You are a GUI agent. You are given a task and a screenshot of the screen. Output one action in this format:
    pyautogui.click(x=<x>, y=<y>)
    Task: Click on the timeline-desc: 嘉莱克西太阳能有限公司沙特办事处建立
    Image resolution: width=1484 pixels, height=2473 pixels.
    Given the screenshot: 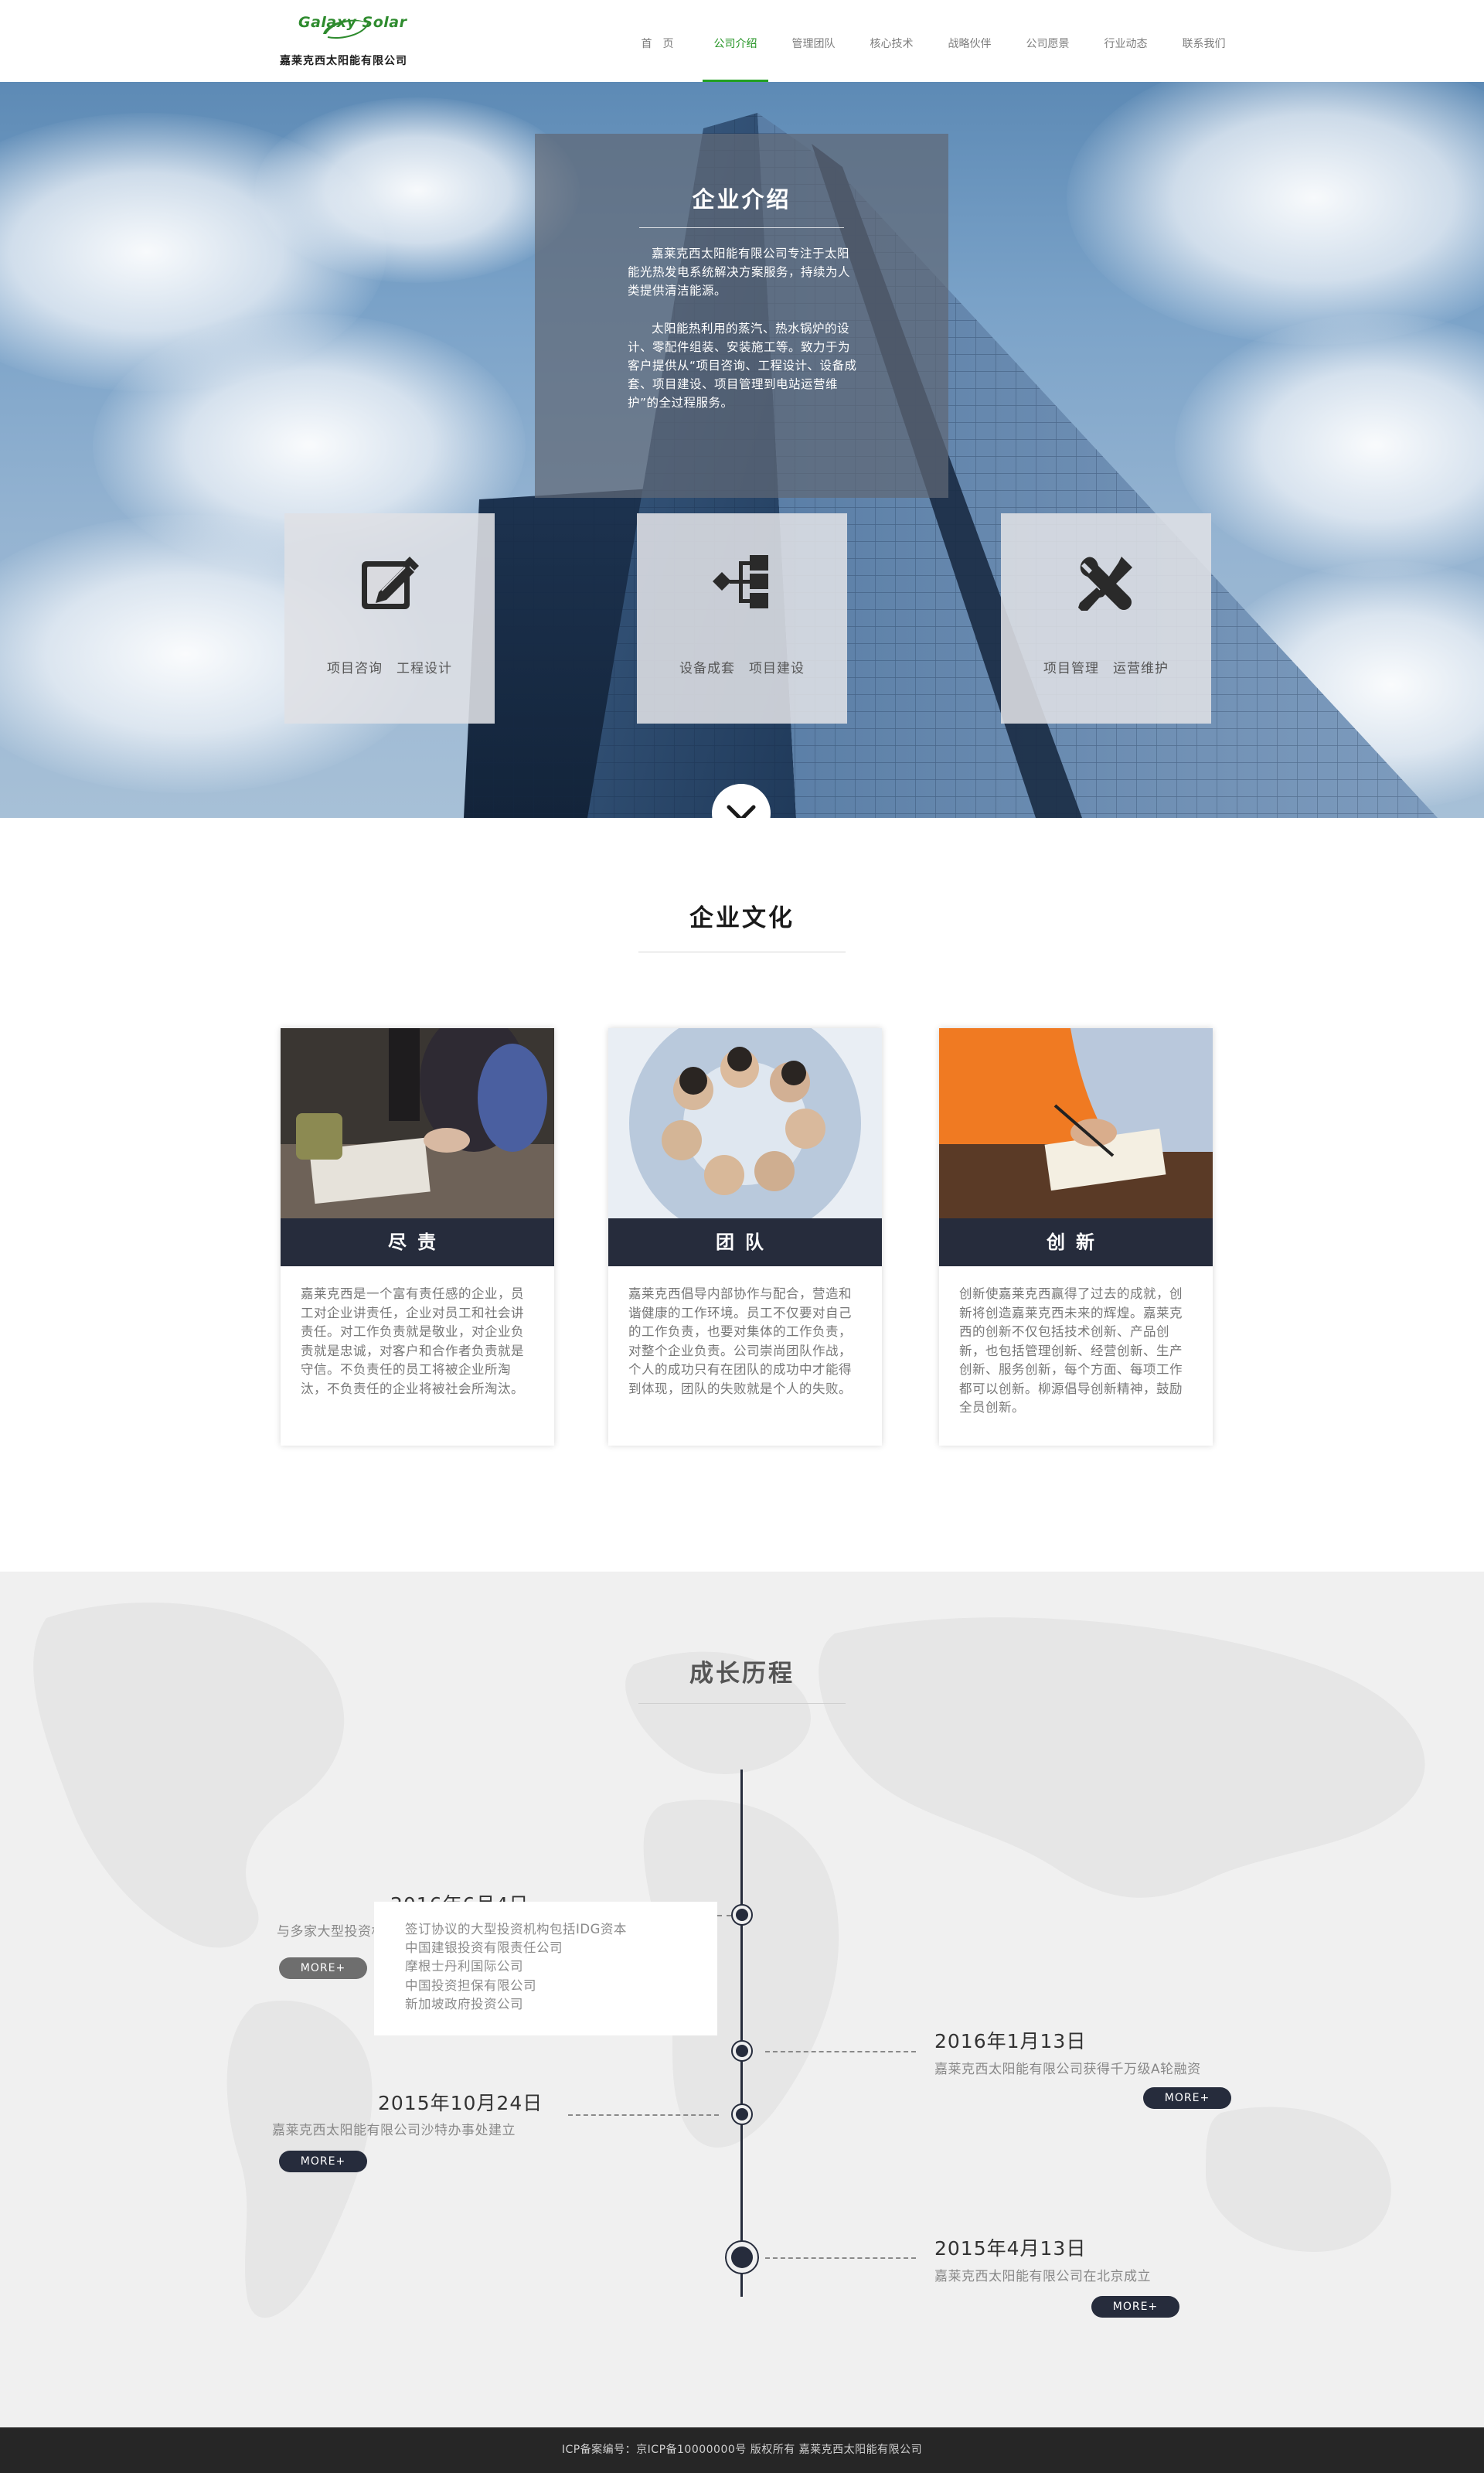 What is the action you would take?
    pyautogui.click(x=394, y=2130)
    